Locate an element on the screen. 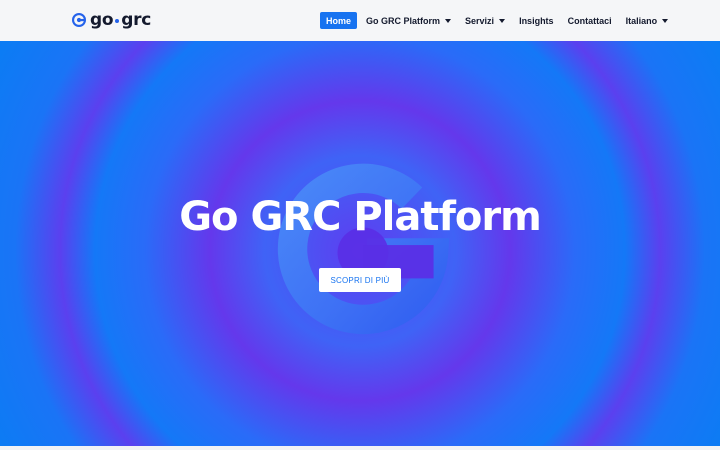 The width and height of the screenshot is (720, 450). nav-item-servizi: Servizi is located at coordinates (485, 20).